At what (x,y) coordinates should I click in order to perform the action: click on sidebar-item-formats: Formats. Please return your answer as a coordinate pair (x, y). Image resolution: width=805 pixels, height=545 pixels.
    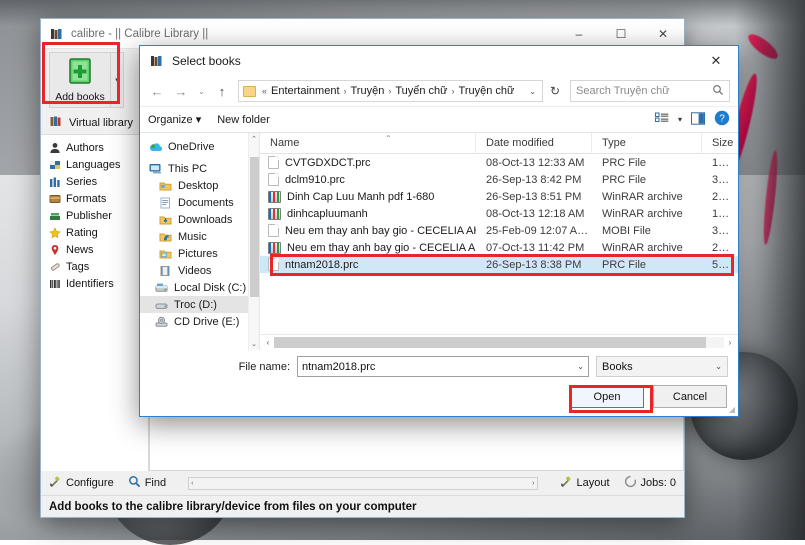
    Looking at the image, I should click on (94, 198).